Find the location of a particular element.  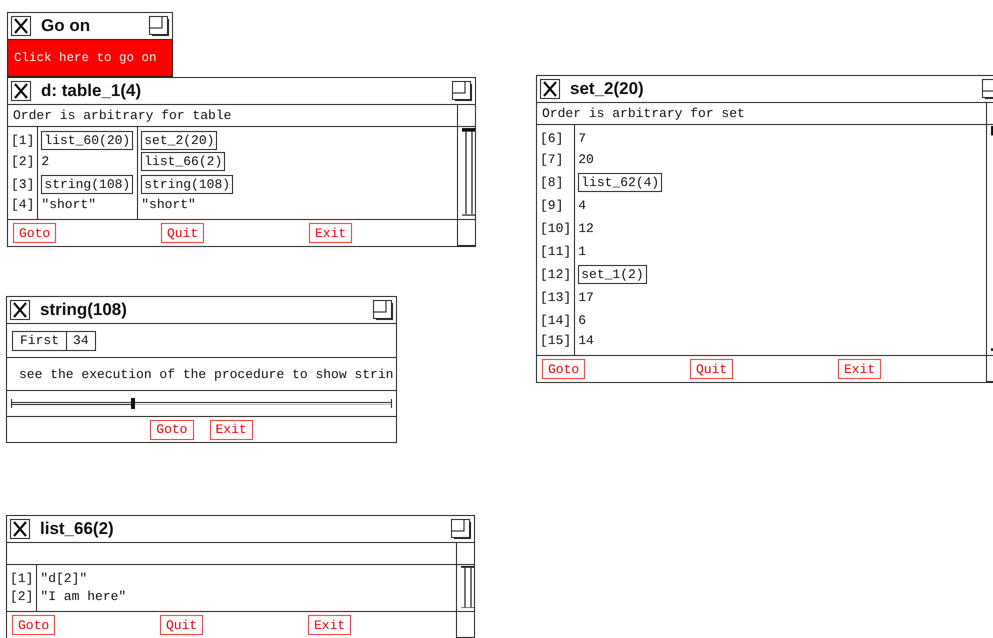

value-text: 14 is located at coordinates (586, 340).